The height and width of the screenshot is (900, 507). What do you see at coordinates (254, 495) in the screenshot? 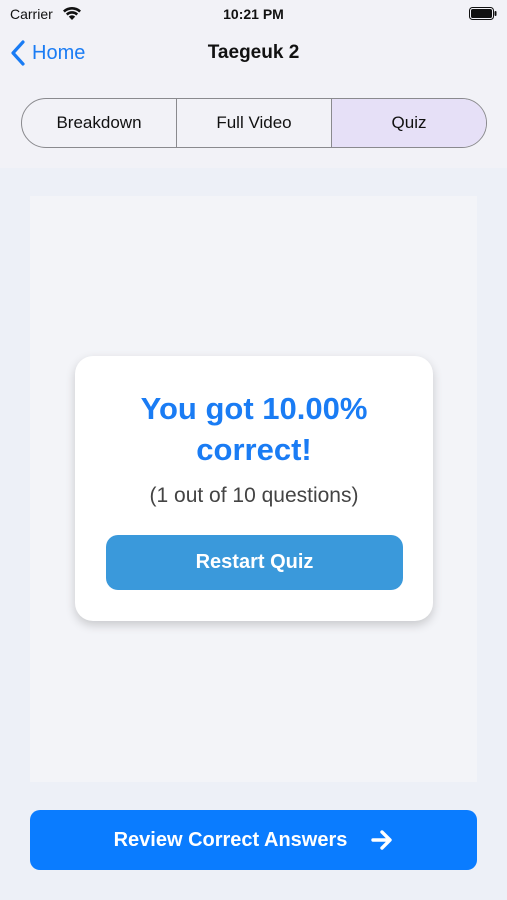
I see `result-detail: (1 out of 10 questions)` at bounding box center [254, 495].